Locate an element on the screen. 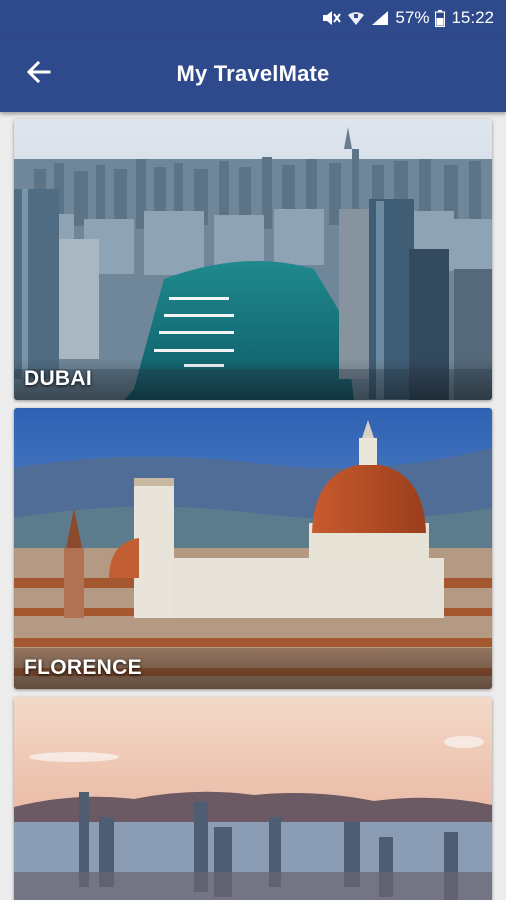 Image resolution: width=506 pixels, height=900 pixels. app-title: My TravelMate is located at coordinates (253, 73).